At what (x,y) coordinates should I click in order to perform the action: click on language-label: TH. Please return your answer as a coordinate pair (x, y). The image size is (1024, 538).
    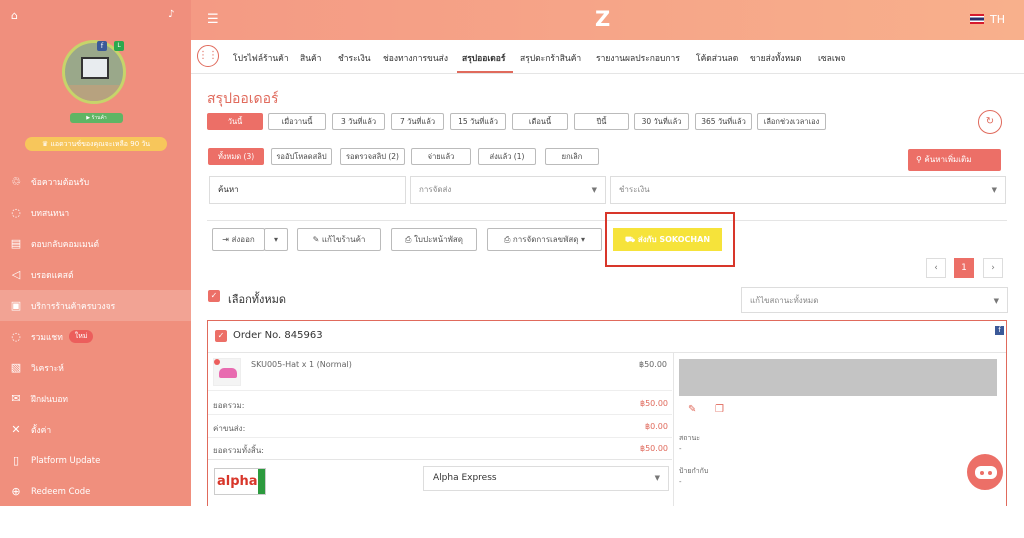
    Looking at the image, I should click on (997, 19).